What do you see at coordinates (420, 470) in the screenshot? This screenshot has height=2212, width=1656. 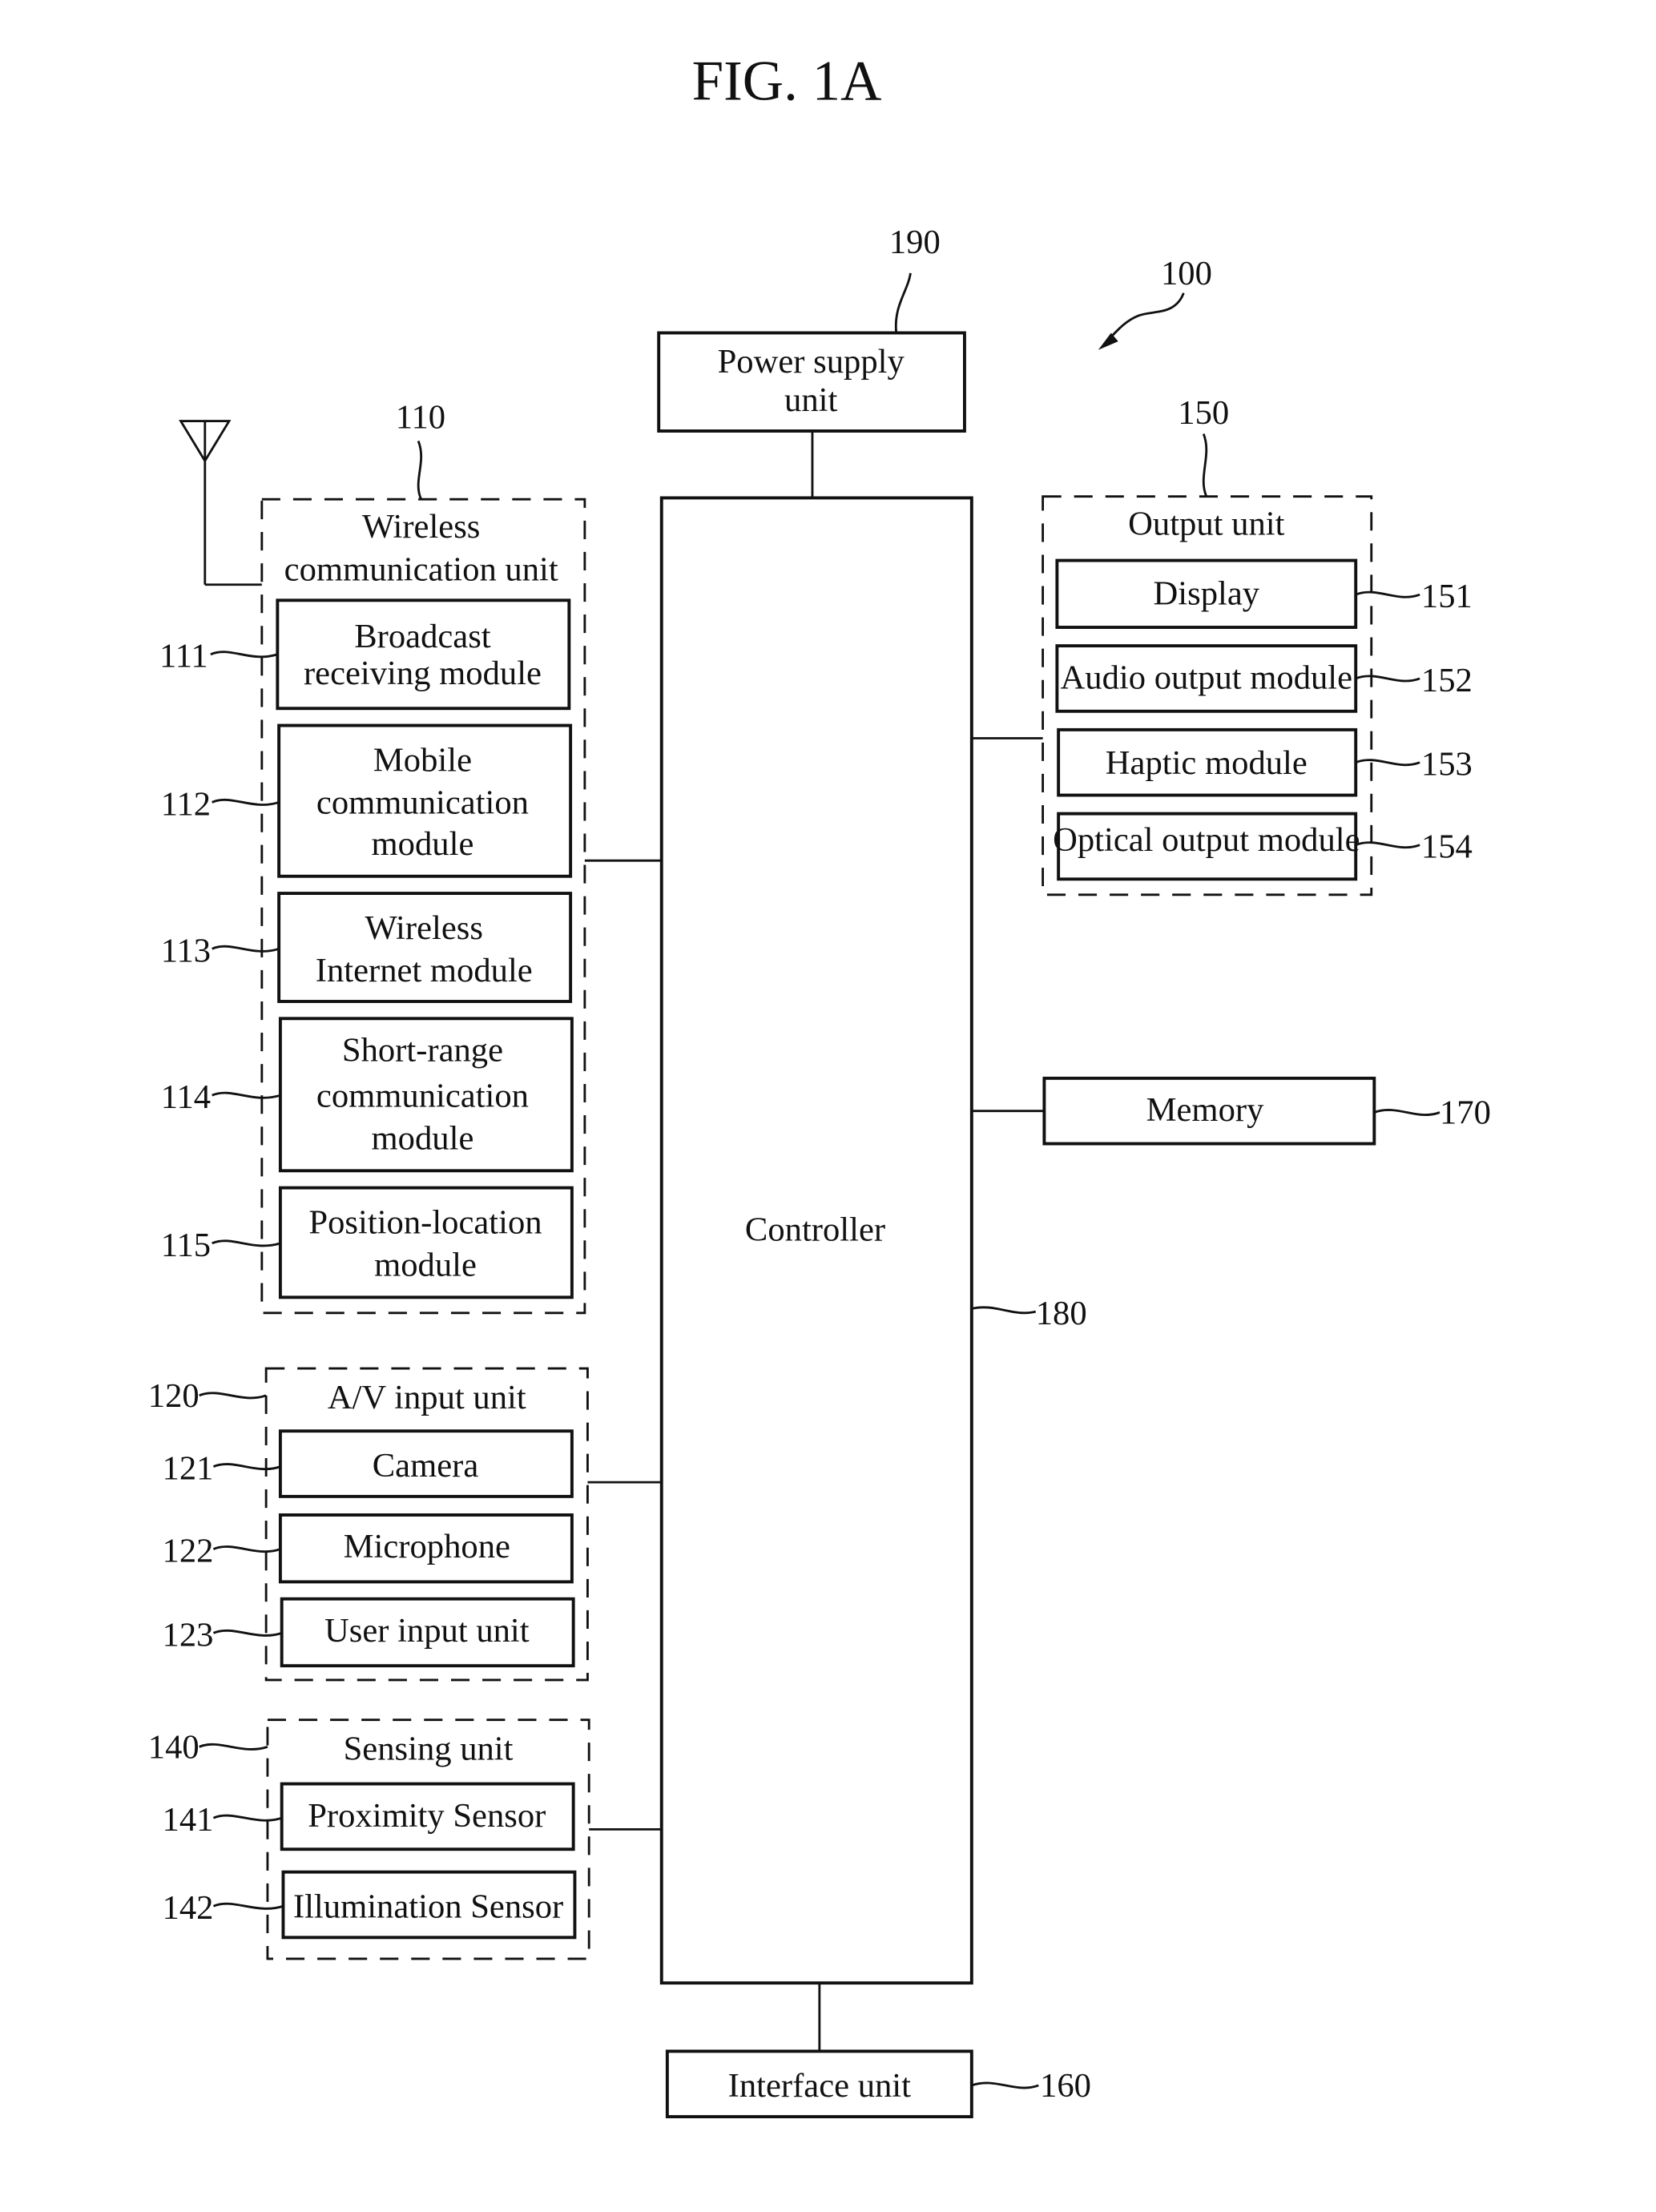 I see `ref-110-leader` at bounding box center [420, 470].